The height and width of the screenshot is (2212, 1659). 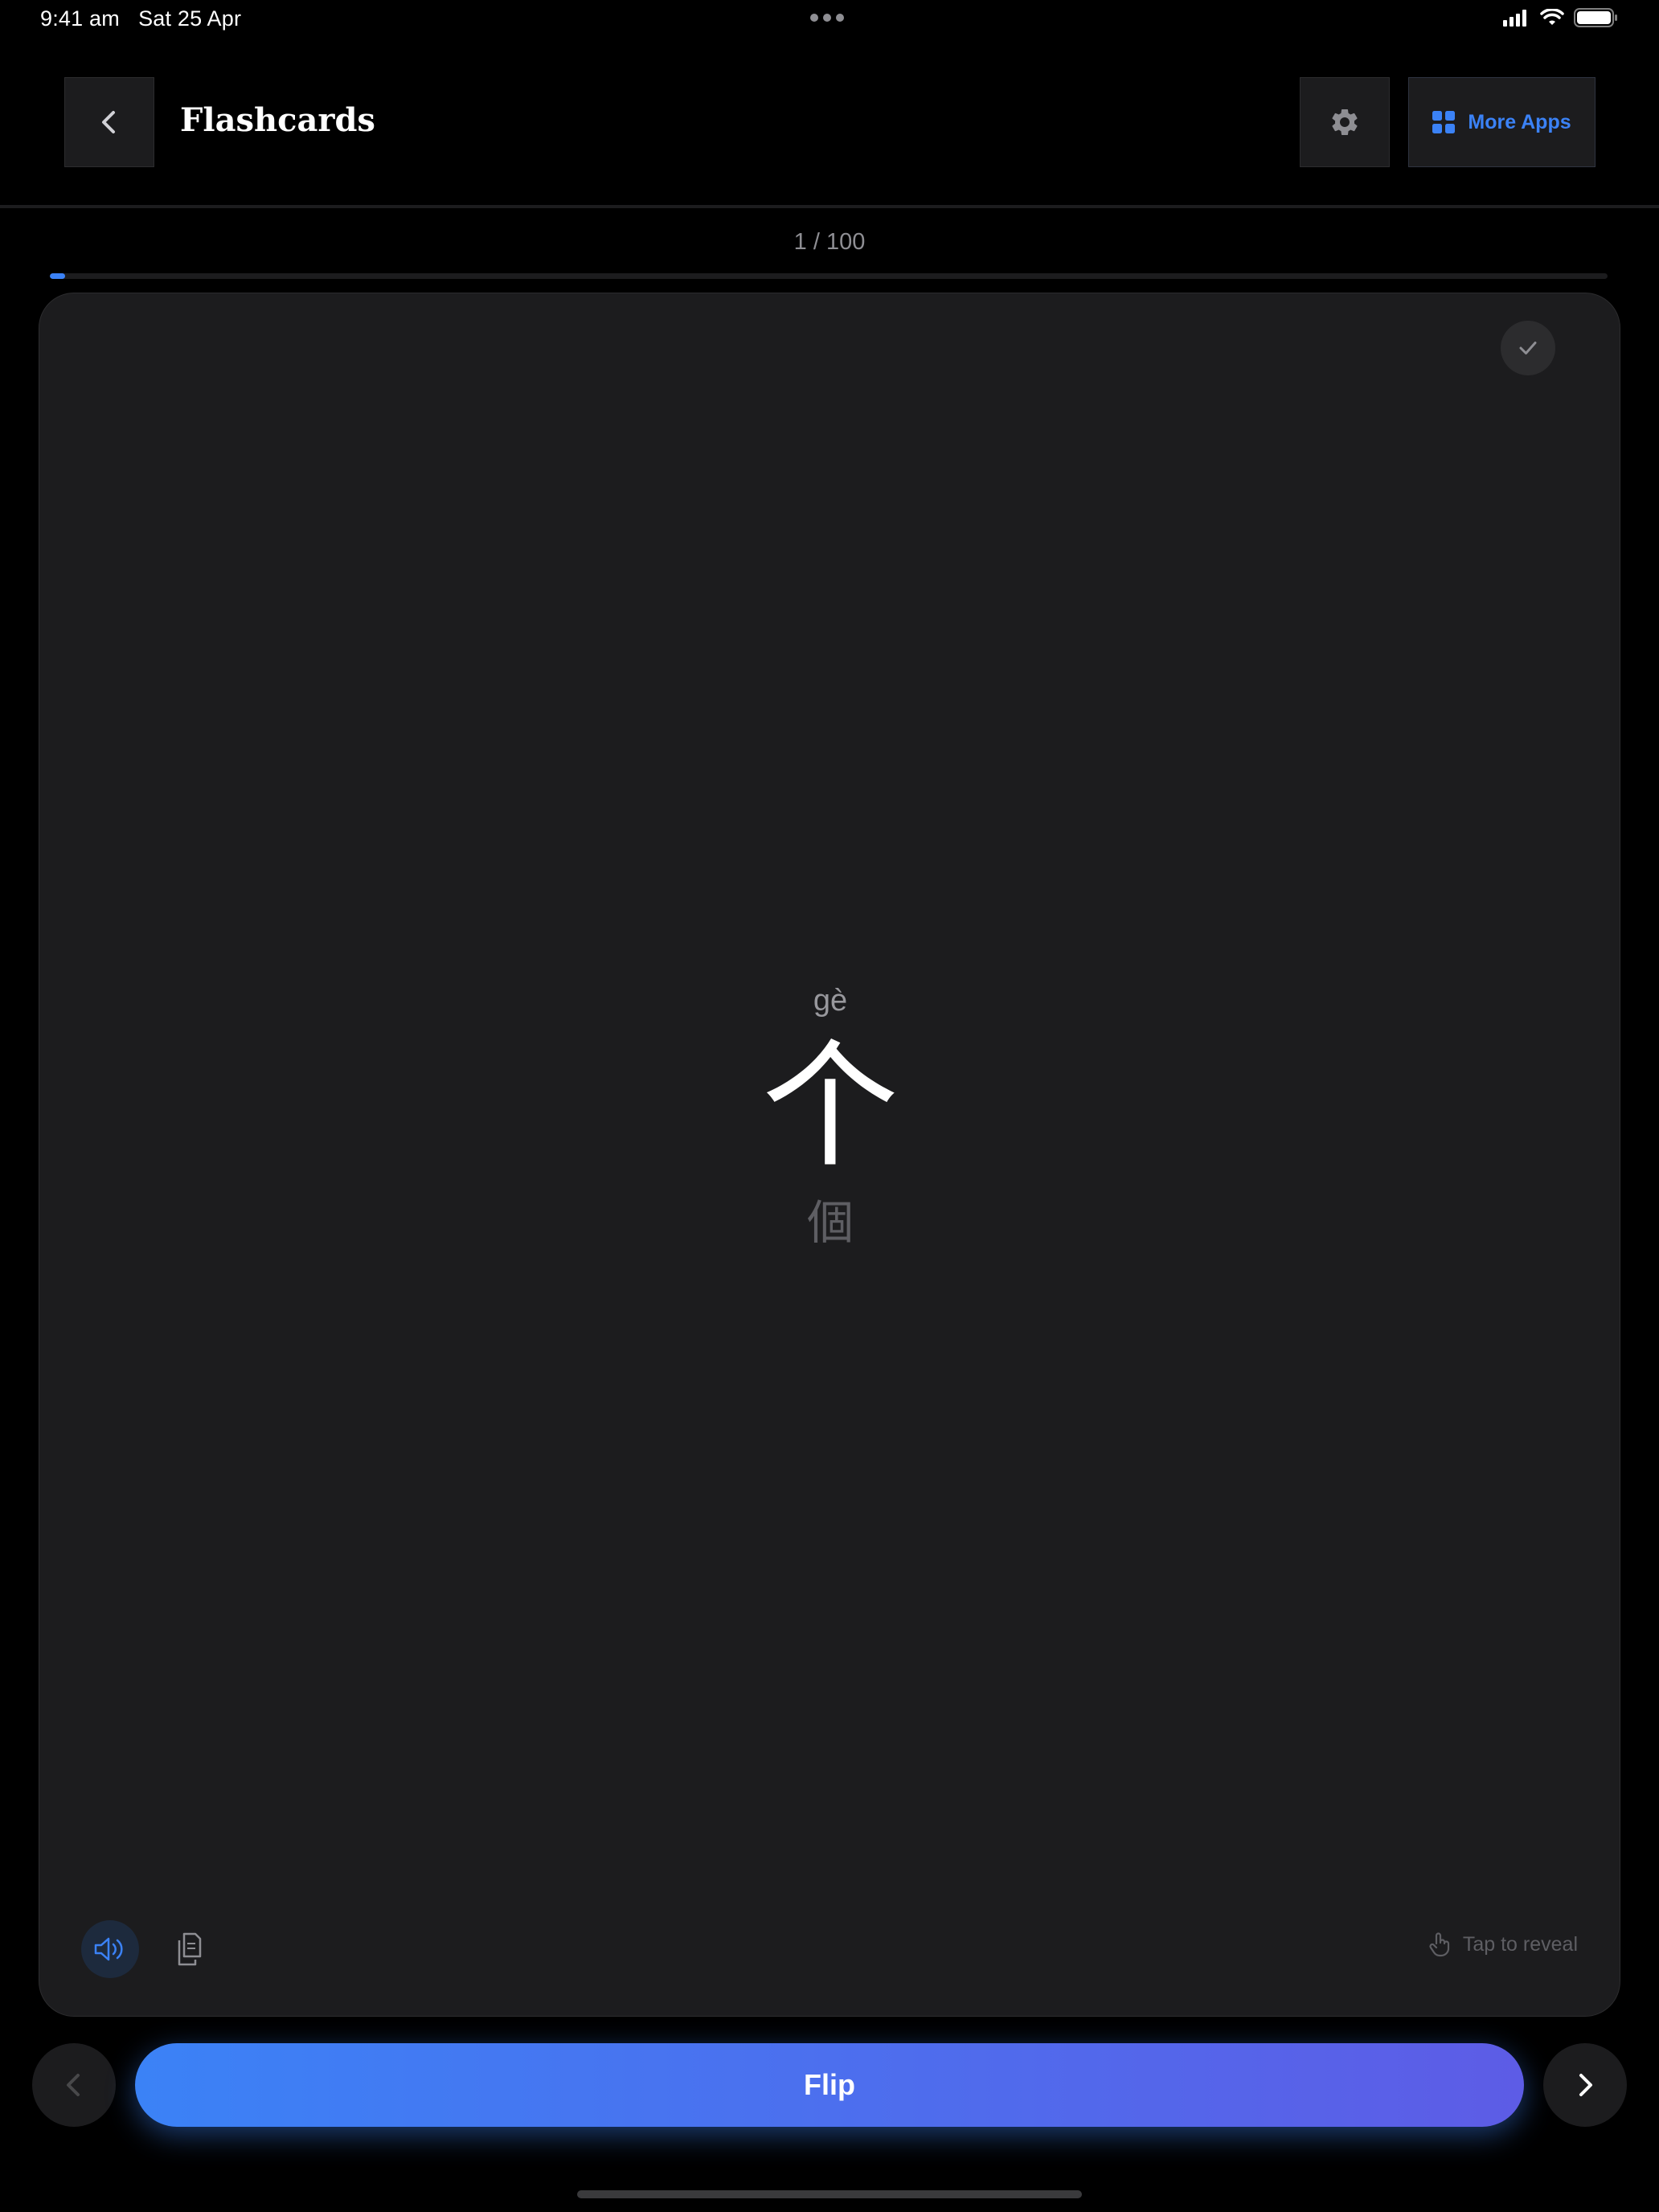 What do you see at coordinates (1514, 18) in the screenshot?
I see `signal-icon` at bounding box center [1514, 18].